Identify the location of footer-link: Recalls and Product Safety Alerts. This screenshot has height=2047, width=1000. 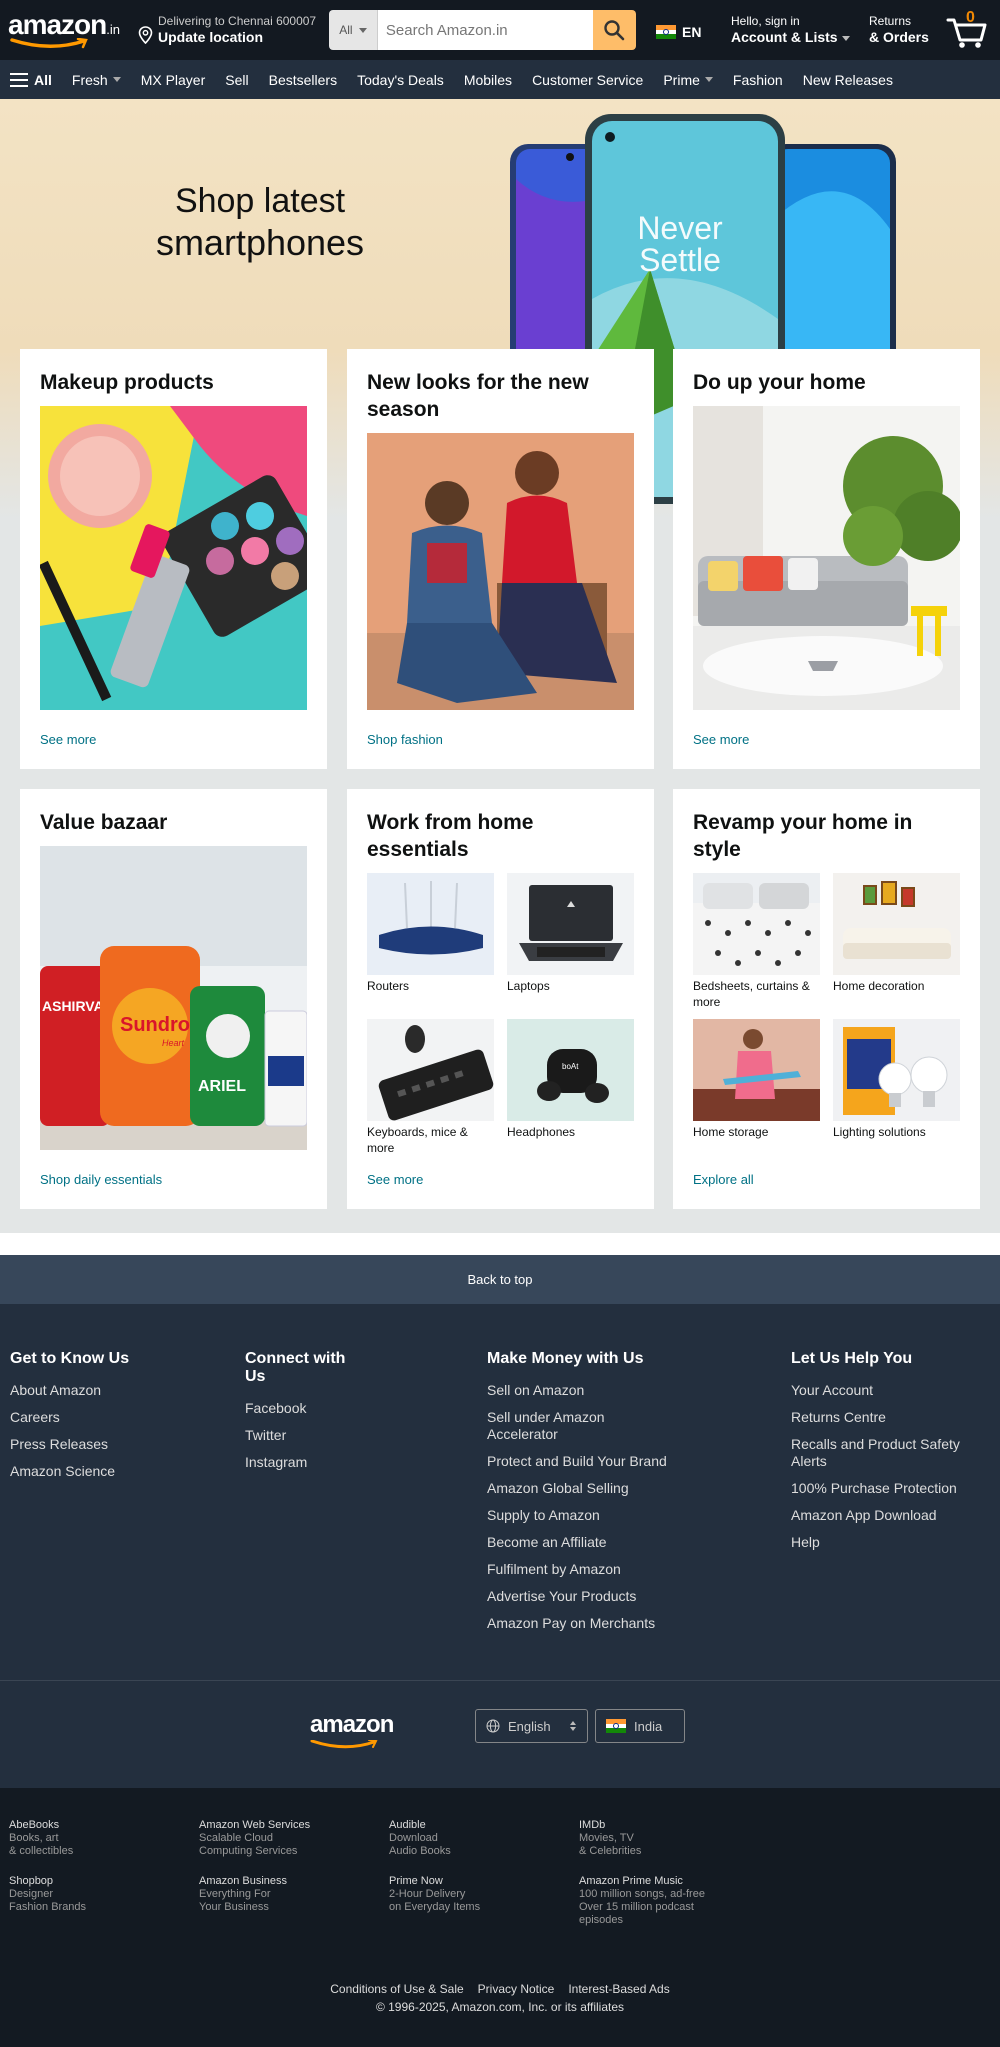
(881, 1453).